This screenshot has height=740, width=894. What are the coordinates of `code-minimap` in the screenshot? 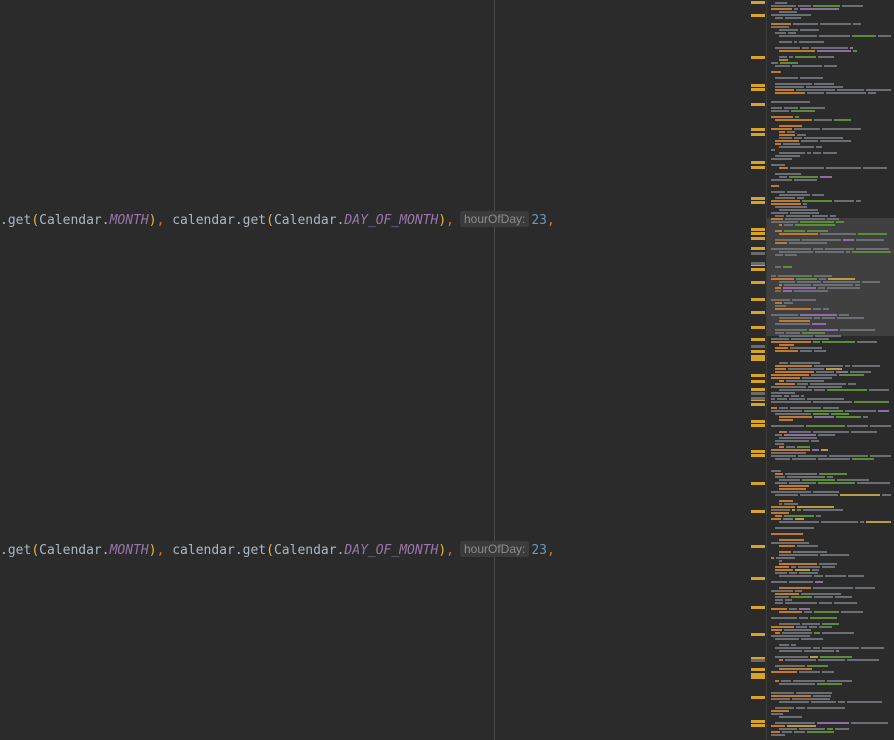 It's located at (830, 370).